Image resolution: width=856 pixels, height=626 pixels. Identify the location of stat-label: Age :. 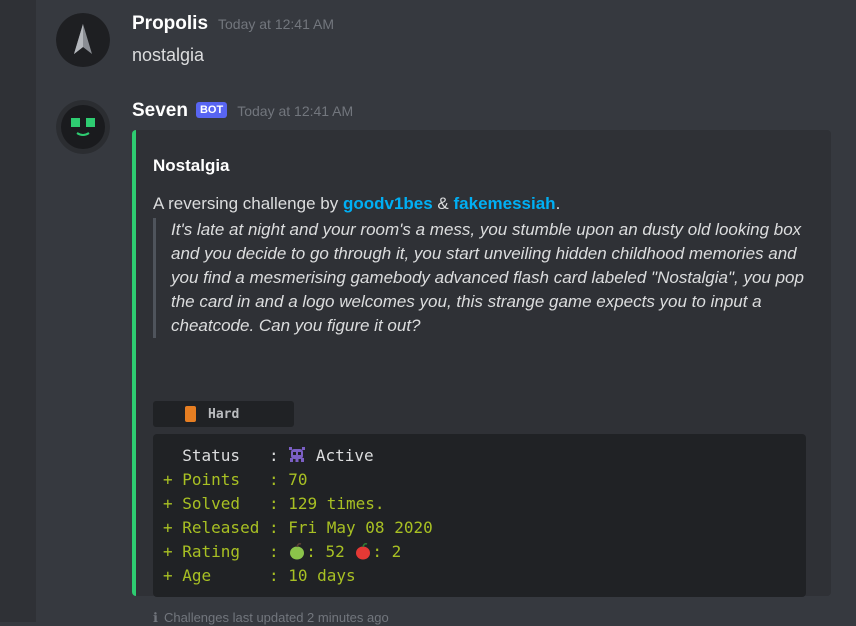
(235, 575).